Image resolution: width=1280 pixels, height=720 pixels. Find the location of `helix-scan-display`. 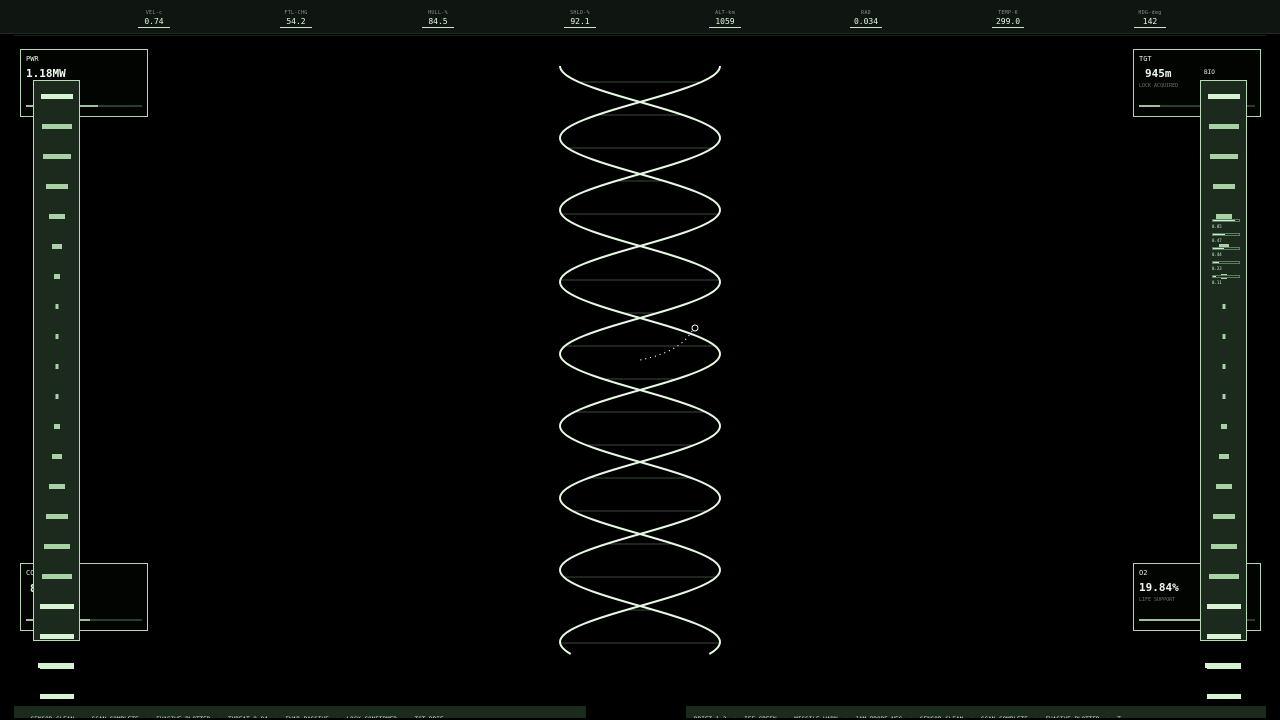

helix-scan-display is located at coordinates (640, 360).